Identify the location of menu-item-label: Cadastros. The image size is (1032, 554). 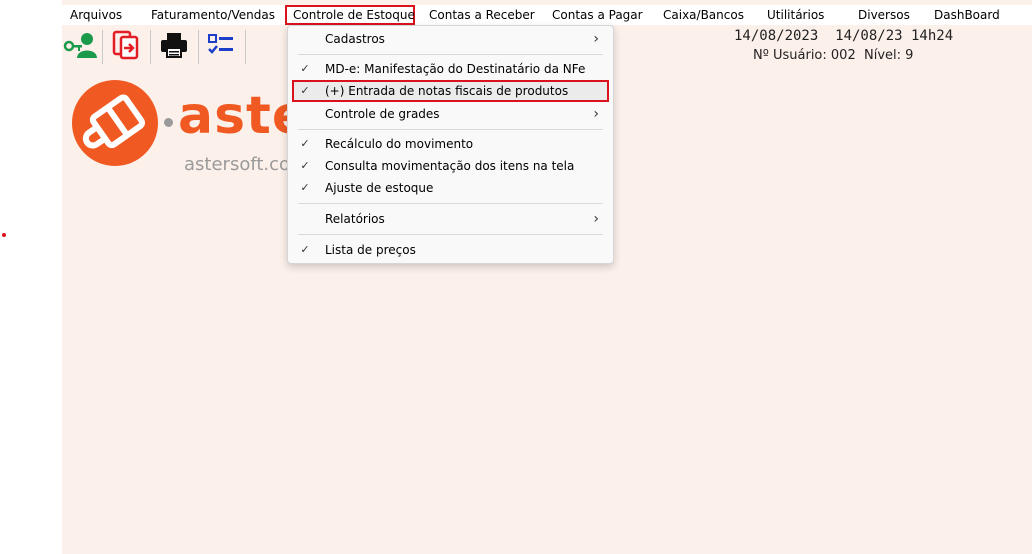
(355, 39).